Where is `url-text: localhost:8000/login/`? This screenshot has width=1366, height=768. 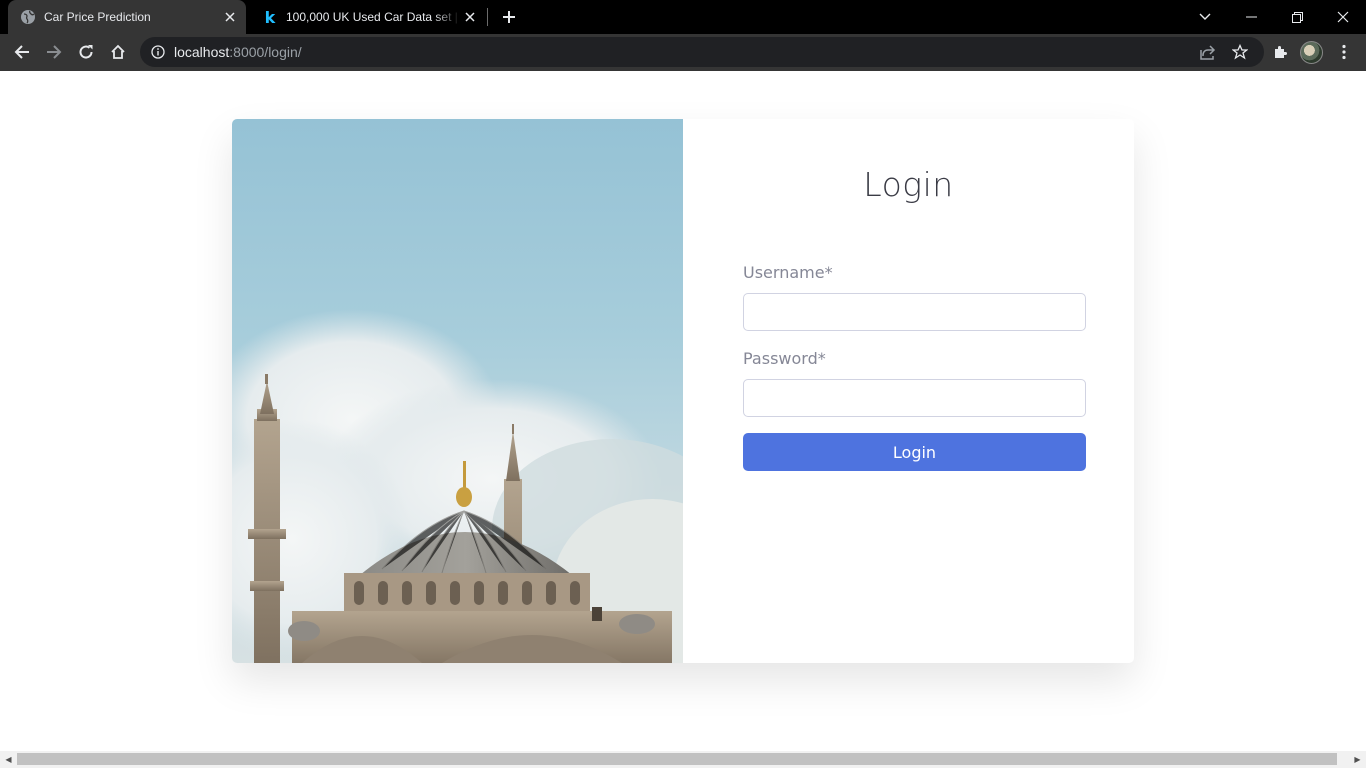 url-text: localhost:8000/login/ is located at coordinates (238, 52).